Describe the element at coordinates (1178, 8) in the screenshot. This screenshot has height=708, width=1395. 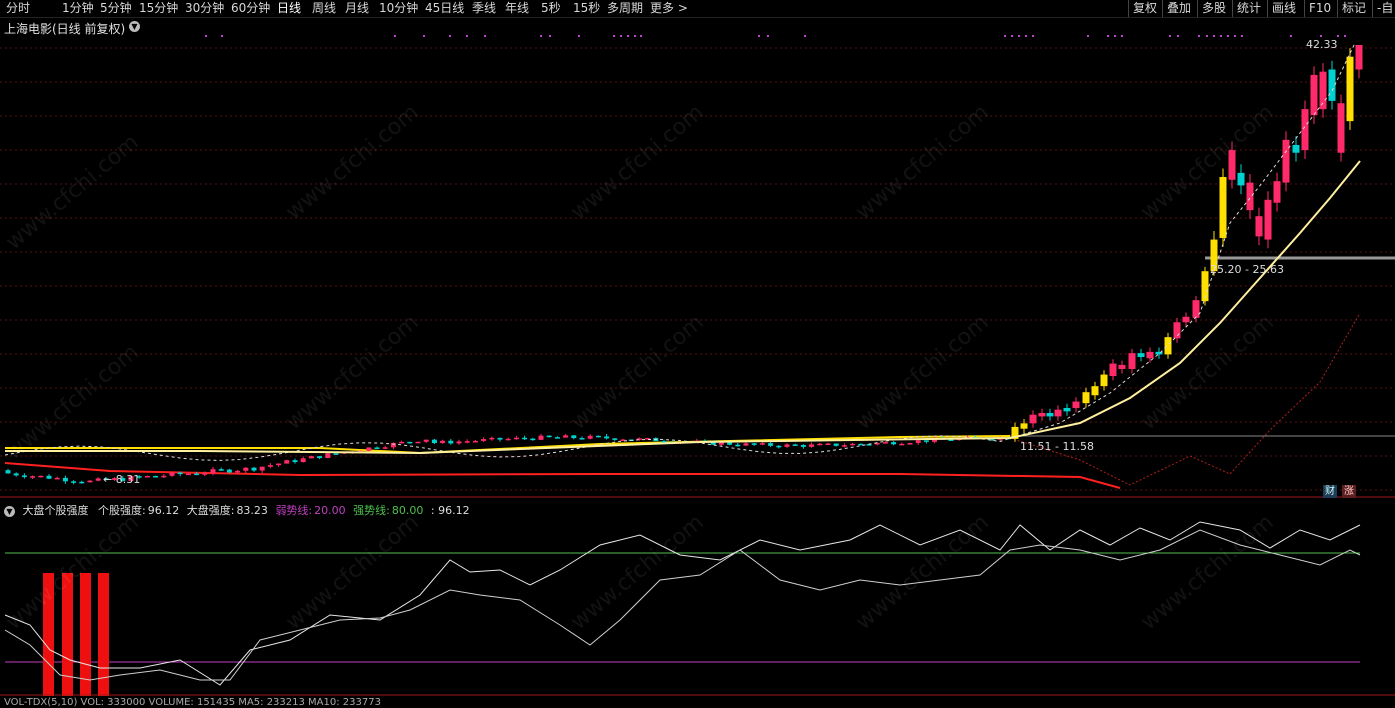
I see `toolbar-button-1: 叠加` at that location.